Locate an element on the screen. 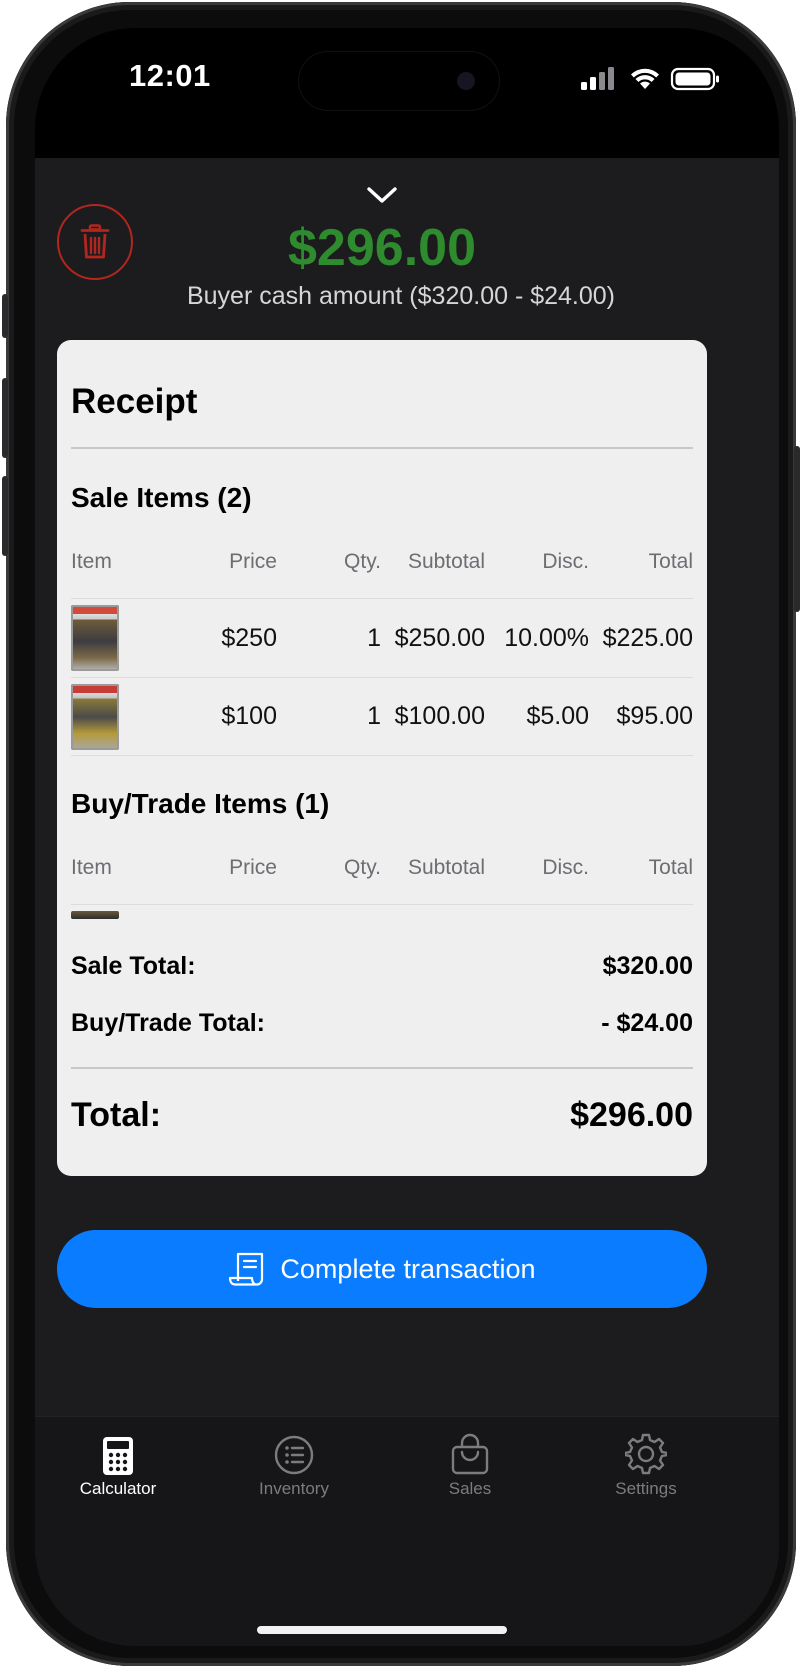 The height and width of the screenshot is (1670, 803). status-time: 12:01 is located at coordinates (170, 75).